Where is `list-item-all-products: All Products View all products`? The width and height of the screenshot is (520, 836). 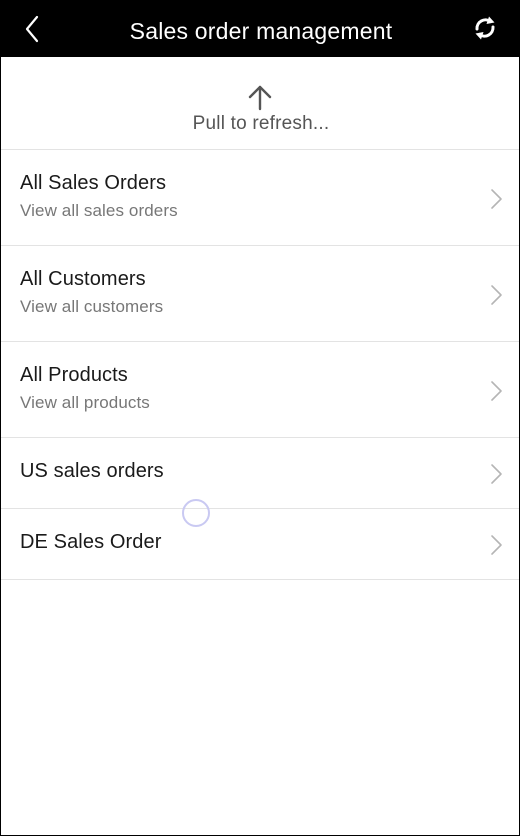 list-item-all-products: All Products View all products is located at coordinates (260, 390).